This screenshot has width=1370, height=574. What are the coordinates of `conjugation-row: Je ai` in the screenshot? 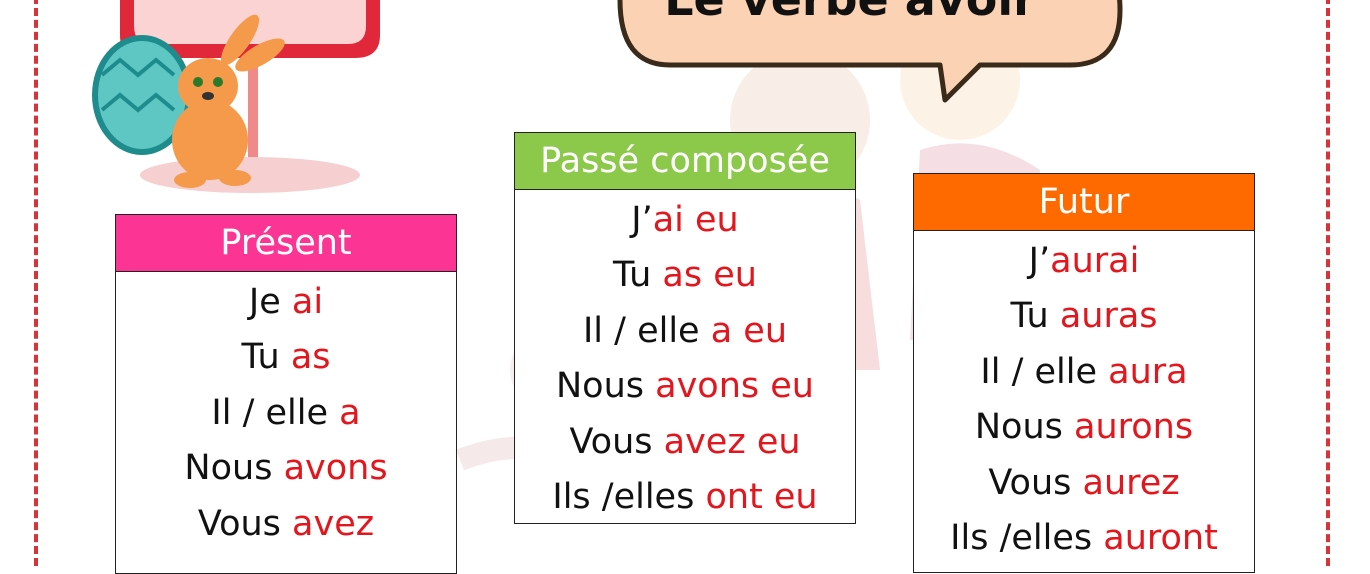 It's located at (286, 302).